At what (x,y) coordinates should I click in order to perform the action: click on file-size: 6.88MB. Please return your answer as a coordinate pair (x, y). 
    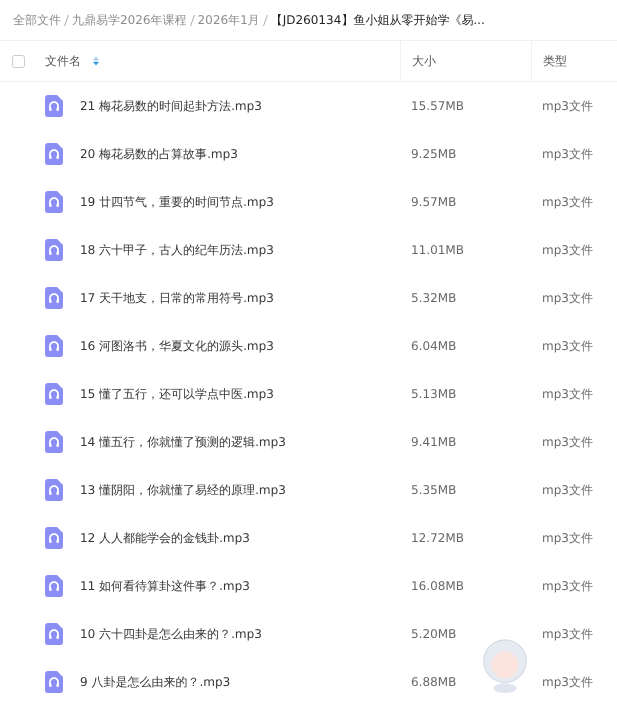
    Looking at the image, I should click on (433, 682).